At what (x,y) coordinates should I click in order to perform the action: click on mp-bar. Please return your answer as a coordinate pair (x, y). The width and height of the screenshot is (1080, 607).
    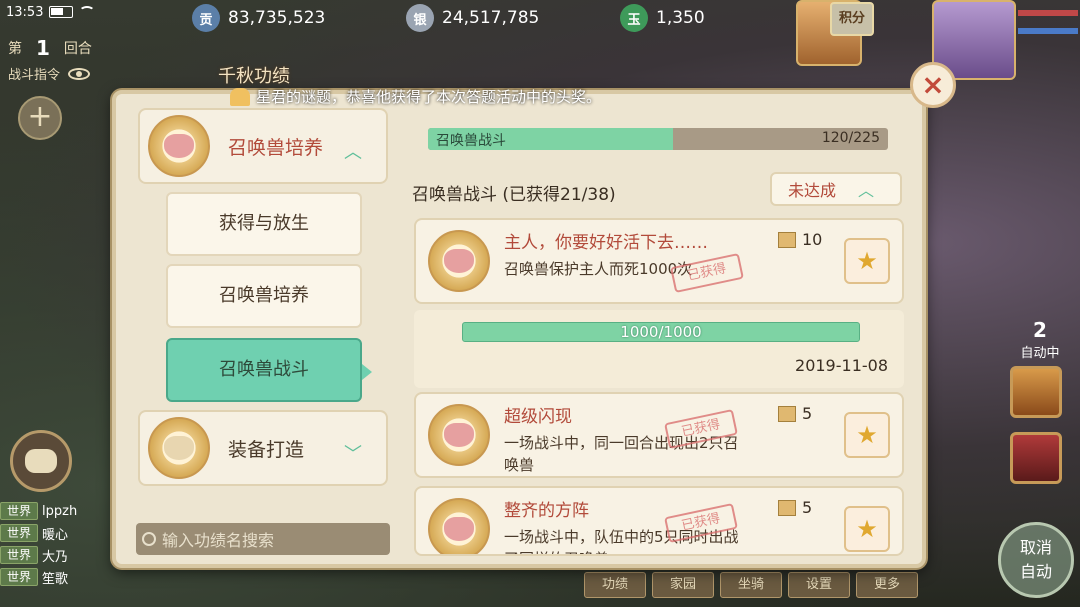
    Looking at the image, I should click on (1048, 31).